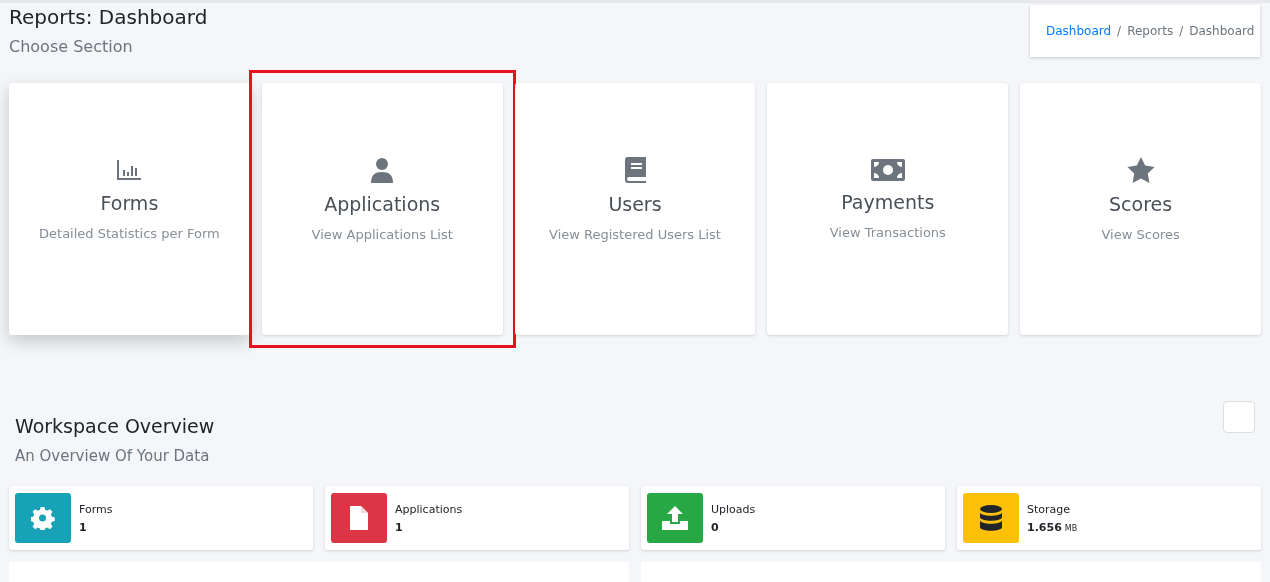  Describe the element at coordinates (108, 17) in the screenshot. I see `page-title: Reports: Dashboard` at that location.